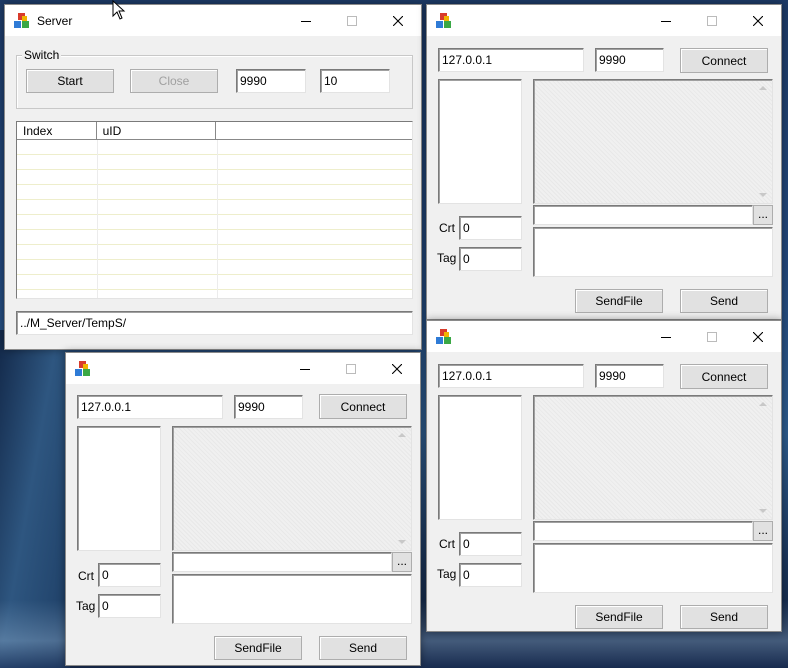 The image size is (788, 668). I want to click on column-header-uid: uID, so click(157, 130).